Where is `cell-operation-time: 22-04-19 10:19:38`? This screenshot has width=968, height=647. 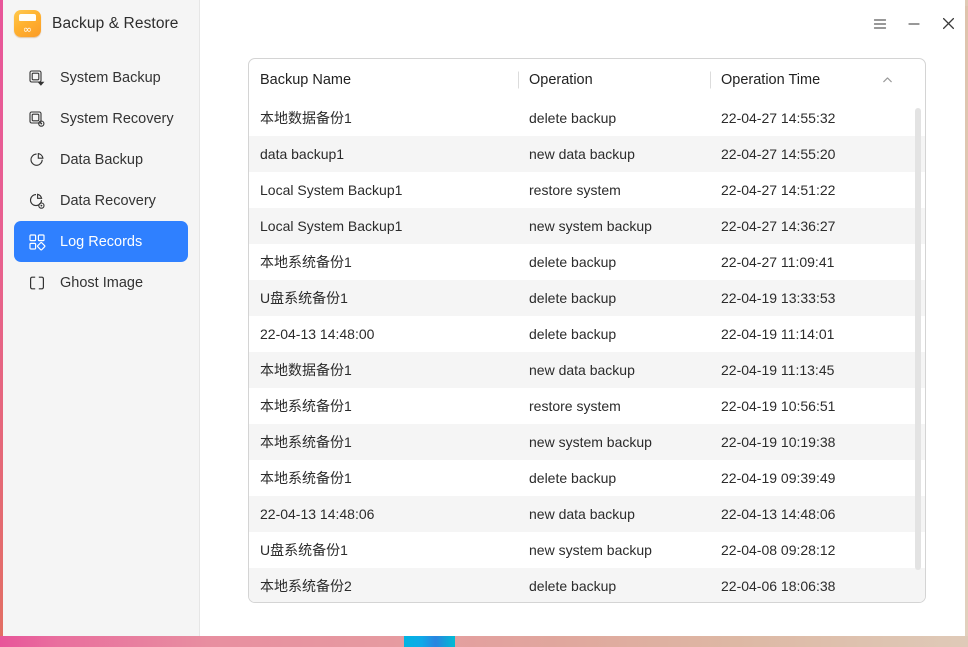
cell-operation-time: 22-04-19 10:19:38 is located at coordinates (778, 442).